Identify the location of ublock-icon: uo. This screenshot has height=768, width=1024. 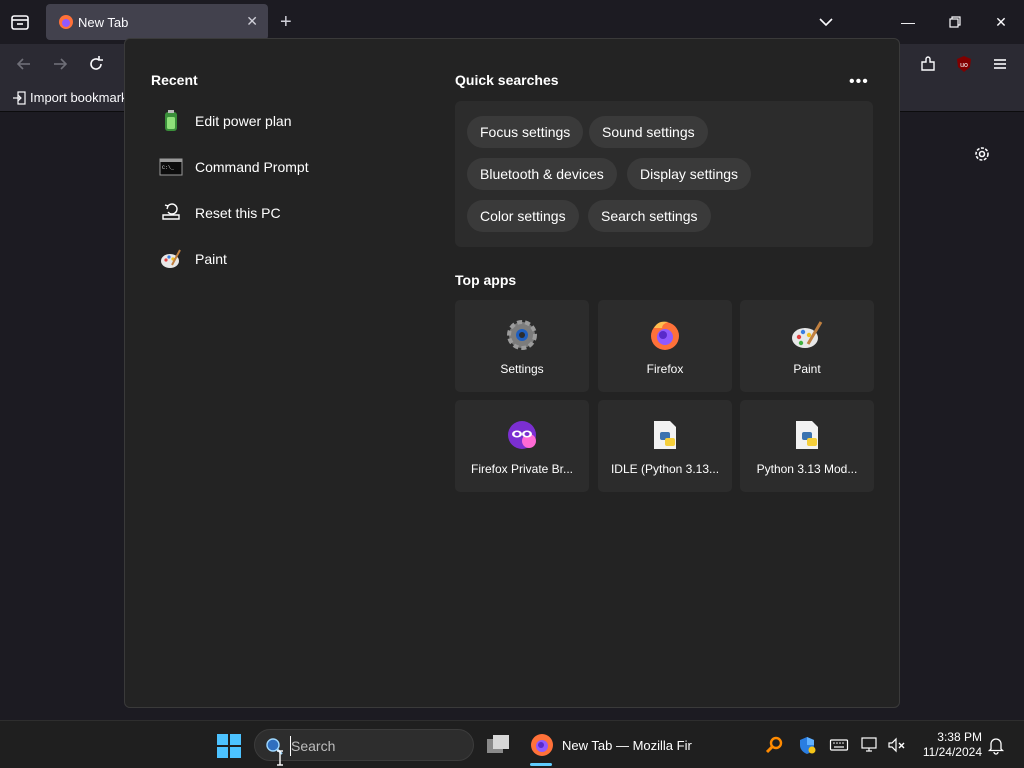
(964, 64).